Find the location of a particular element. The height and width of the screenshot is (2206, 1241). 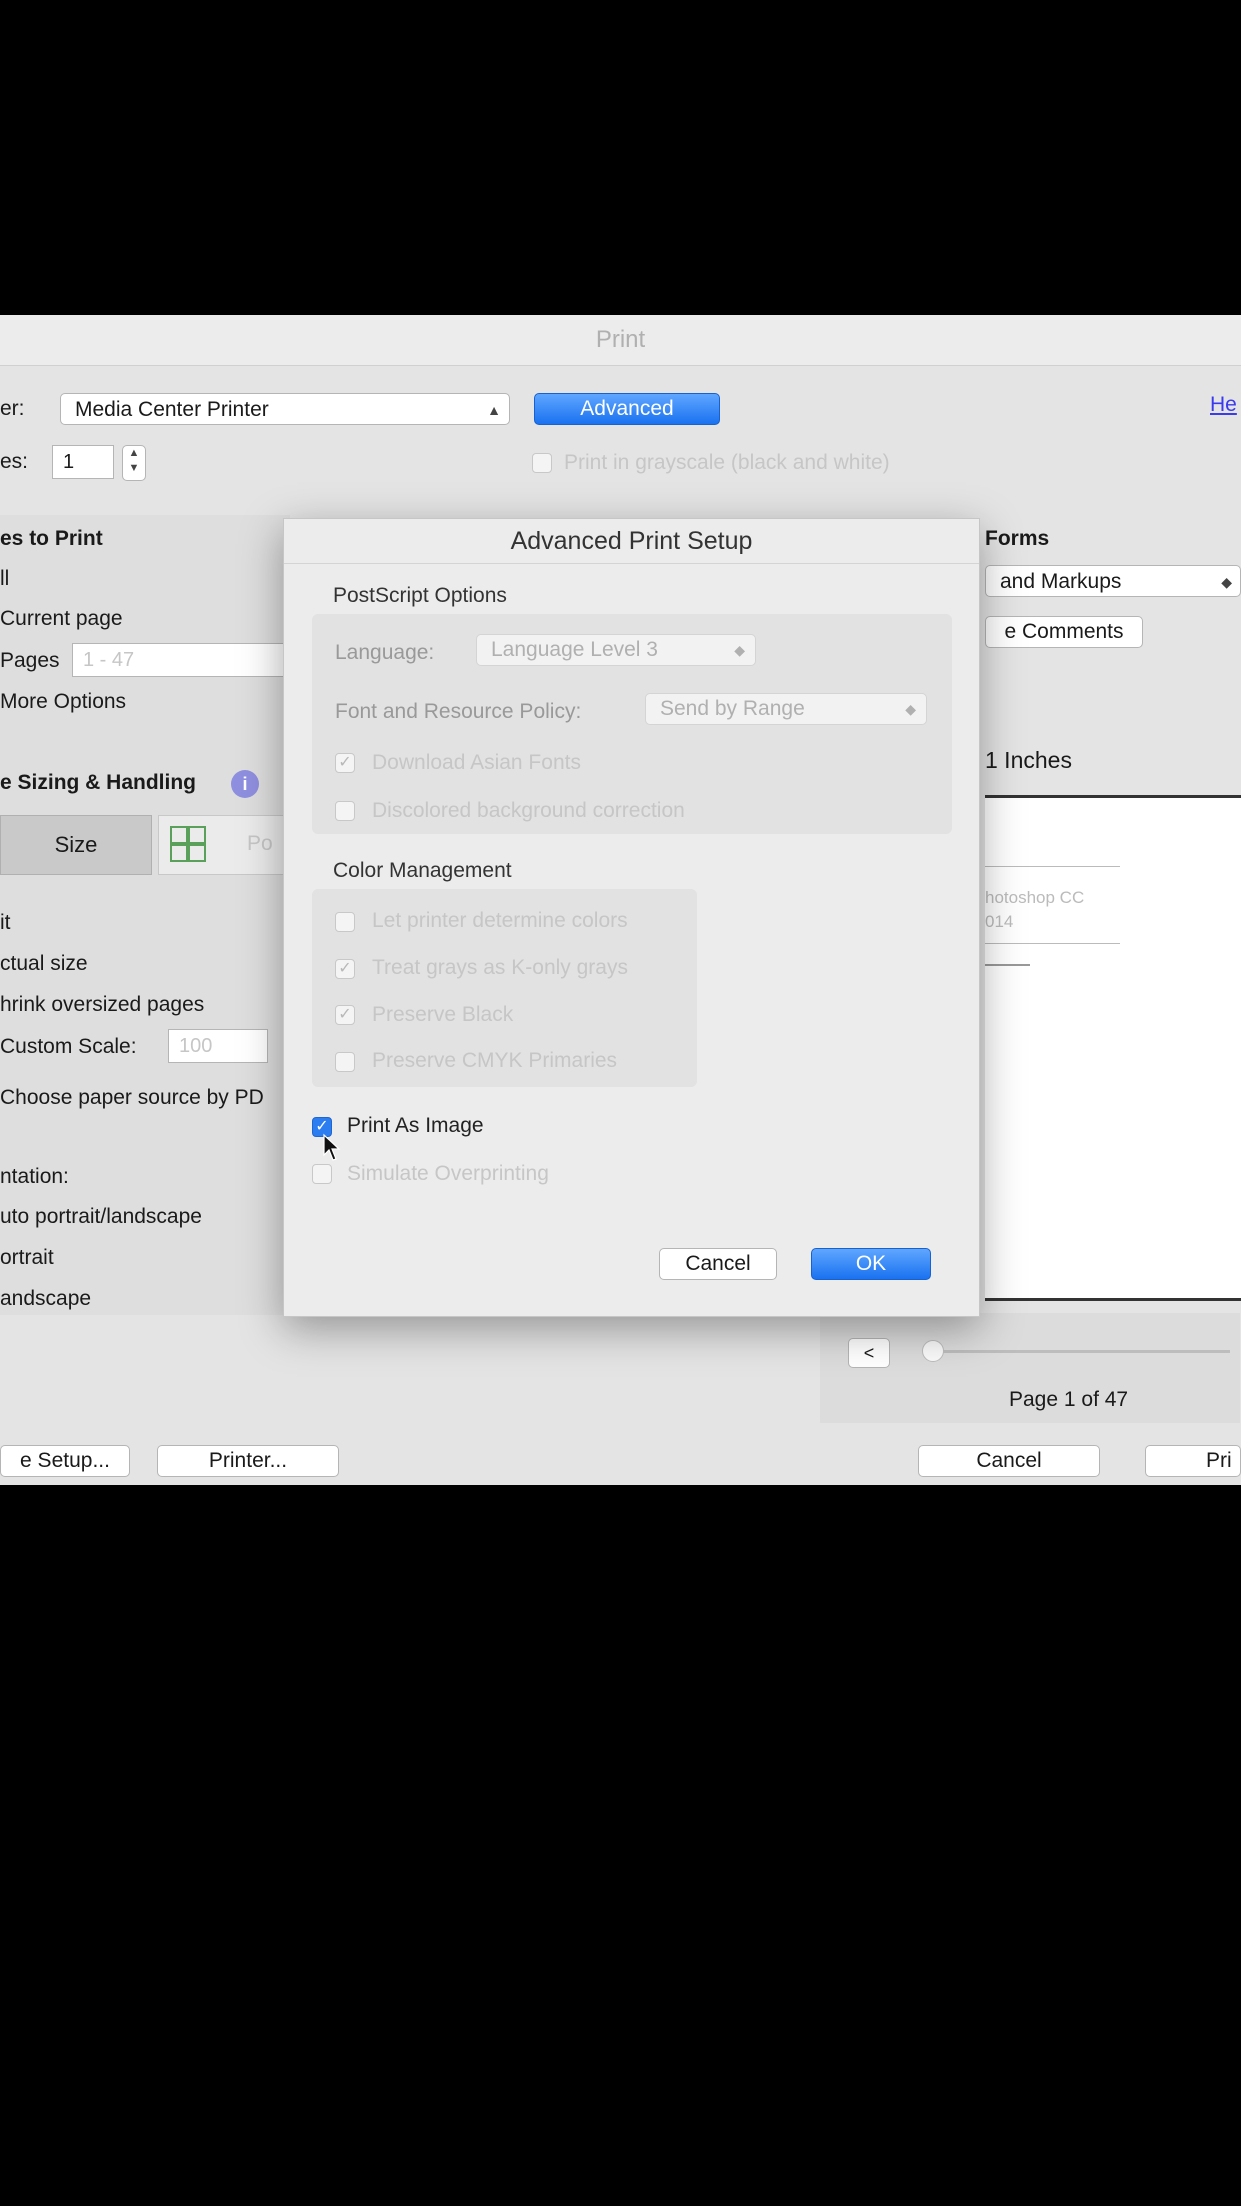

portrait-option: ortrait is located at coordinates (27, 1258).